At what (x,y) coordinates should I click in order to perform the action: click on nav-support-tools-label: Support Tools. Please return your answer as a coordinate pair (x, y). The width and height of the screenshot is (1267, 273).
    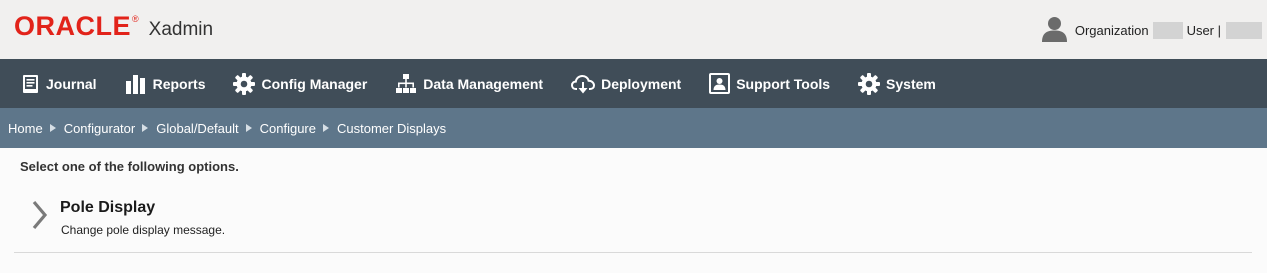
    Looking at the image, I should click on (783, 83).